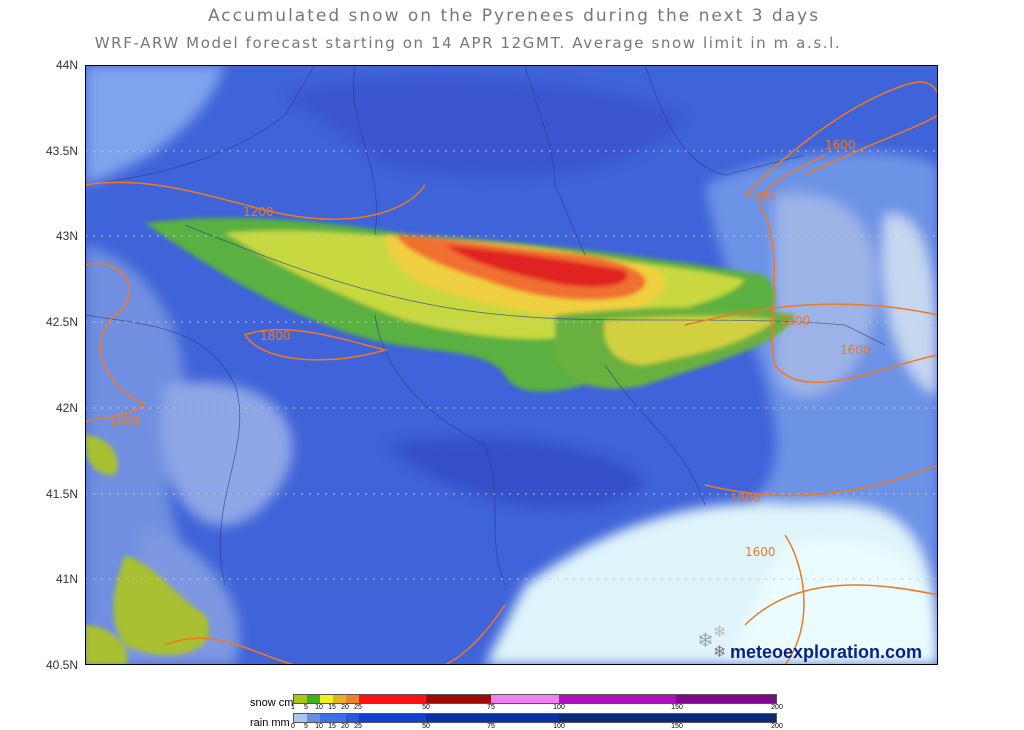 This screenshot has height=730, width=1024. I want to click on watermark: meteoexploration.com, so click(826, 652).